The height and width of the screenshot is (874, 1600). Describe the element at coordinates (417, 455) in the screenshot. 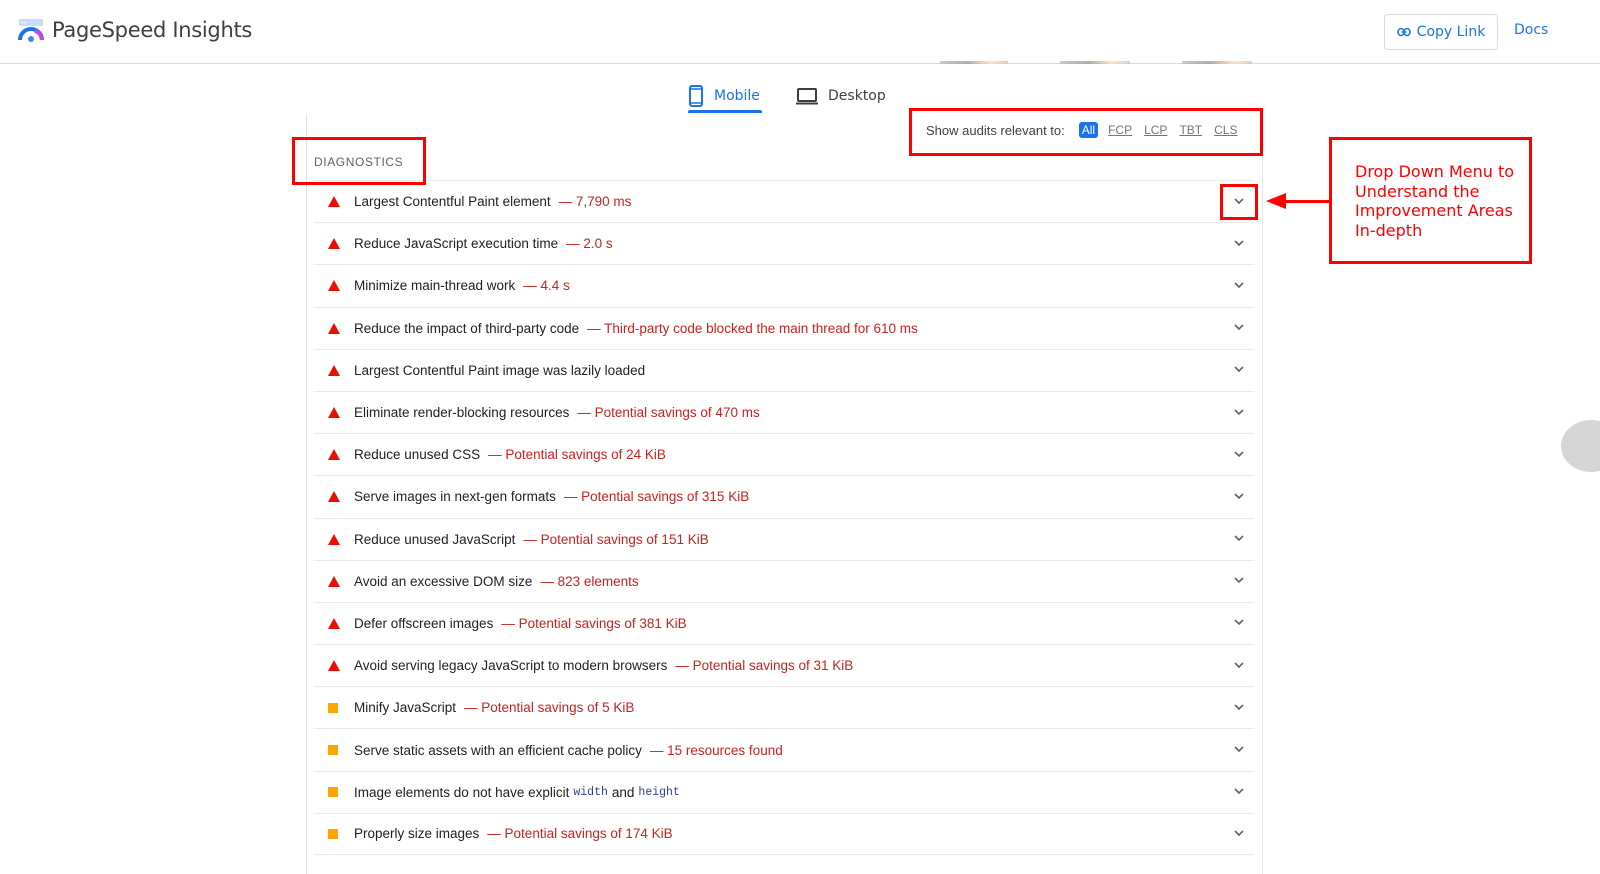

I see `audit-title: Reduce unused CSS` at that location.